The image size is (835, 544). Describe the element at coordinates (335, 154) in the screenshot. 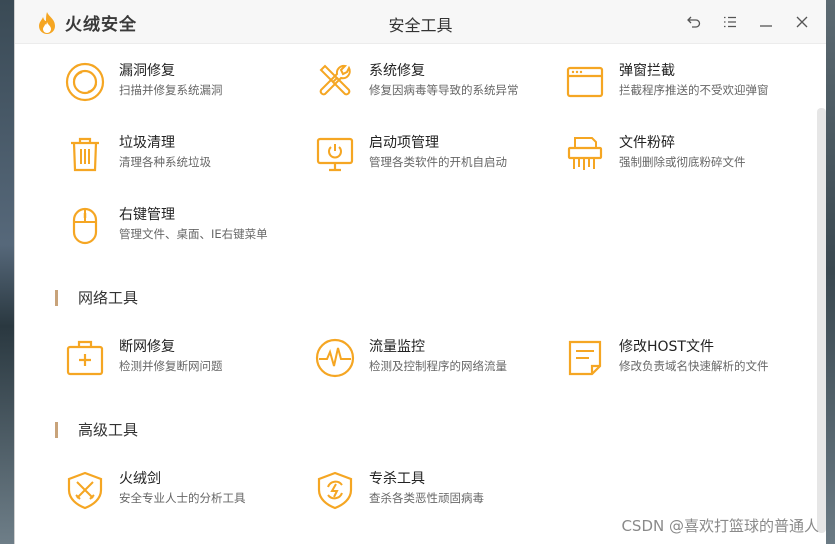

I see `startup-manager-icon` at that location.